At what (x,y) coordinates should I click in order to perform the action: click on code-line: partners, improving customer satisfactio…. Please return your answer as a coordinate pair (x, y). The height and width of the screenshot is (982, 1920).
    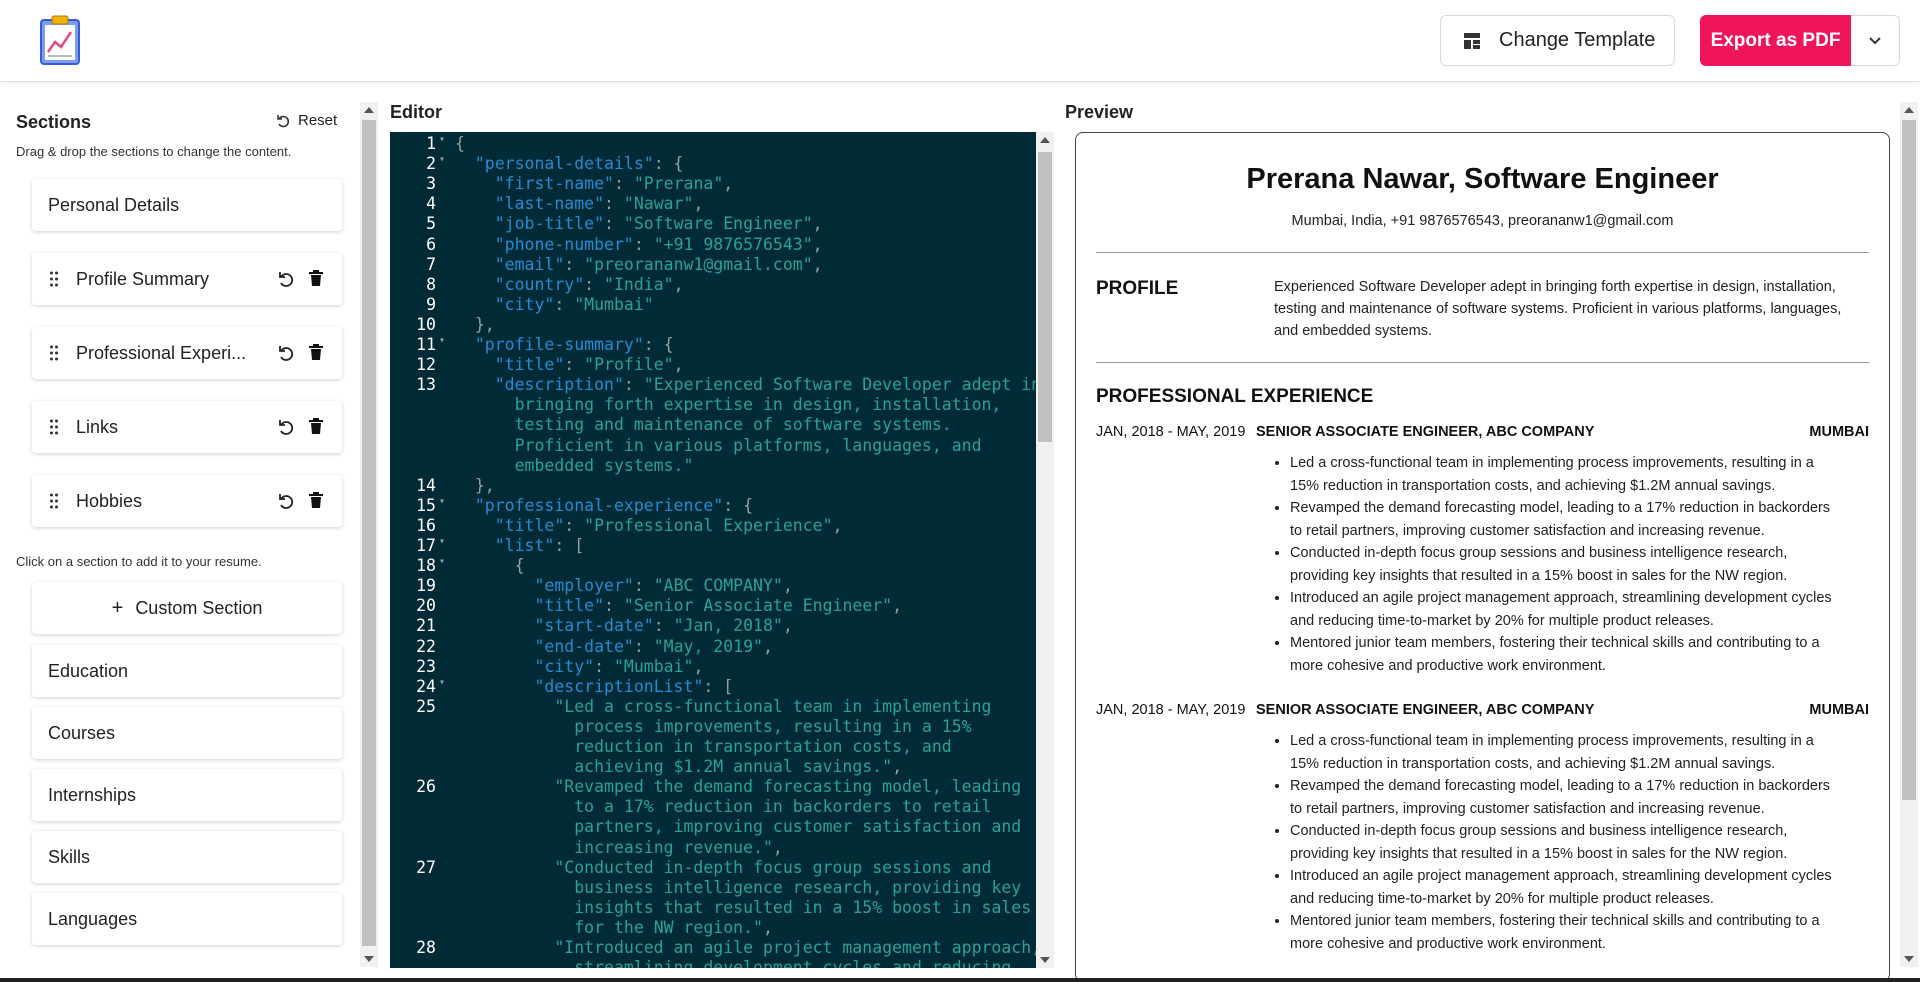
    Looking at the image, I should click on (713, 827).